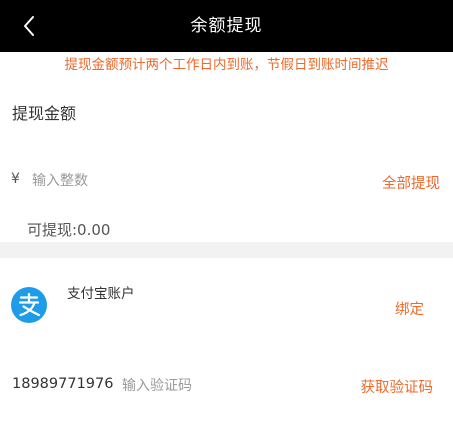 The width and height of the screenshot is (453, 435). Describe the element at coordinates (69, 230) in the screenshot. I see `available-balance: 可提现:0.00` at that location.